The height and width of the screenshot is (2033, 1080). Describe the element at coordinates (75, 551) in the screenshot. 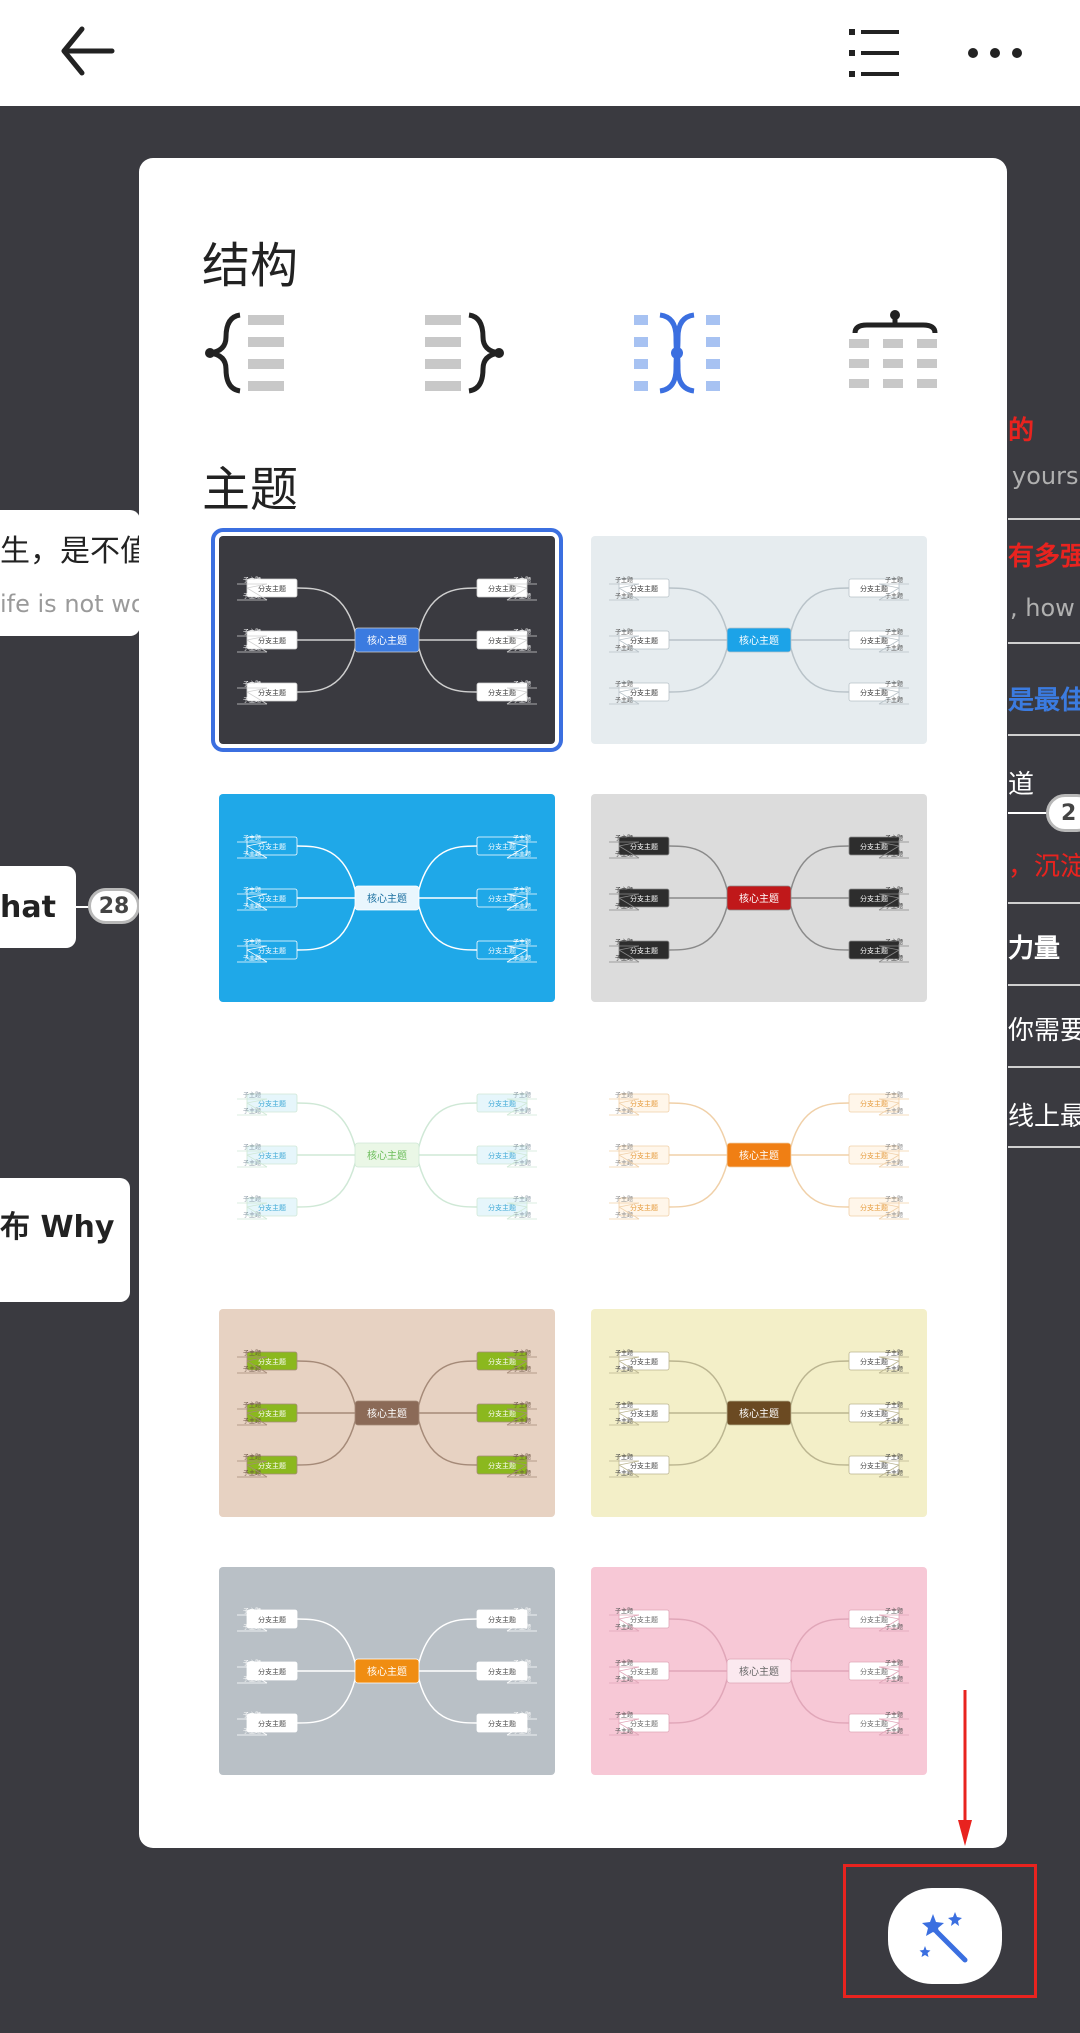

I see `topic-text: 生，是不值` at that location.